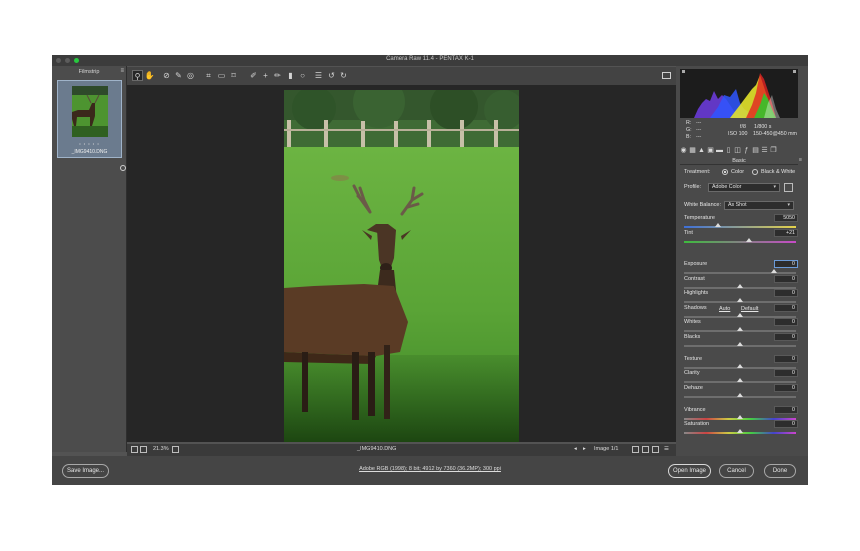 This screenshot has width=860, height=551. Describe the element at coordinates (253, 75) in the screenshot. I see `spot-removal-icon: ✐` at that location.